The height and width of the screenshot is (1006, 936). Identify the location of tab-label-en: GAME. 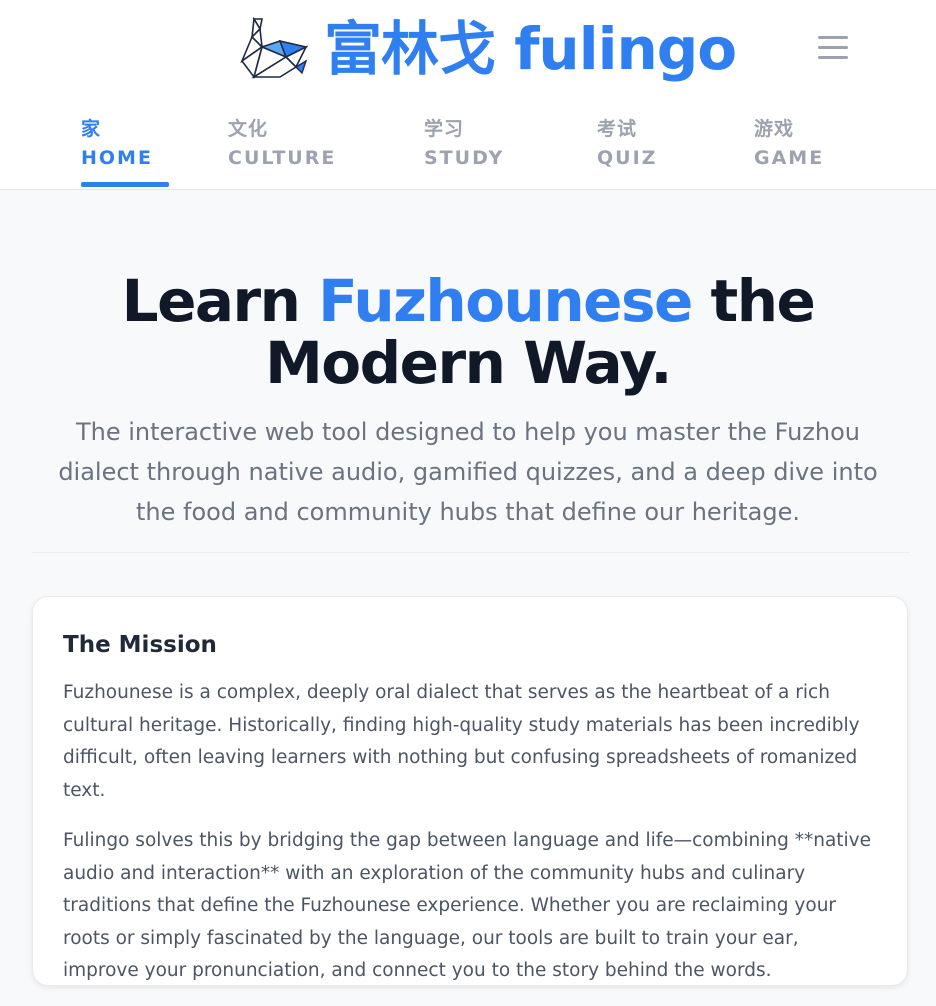
(789, 158).